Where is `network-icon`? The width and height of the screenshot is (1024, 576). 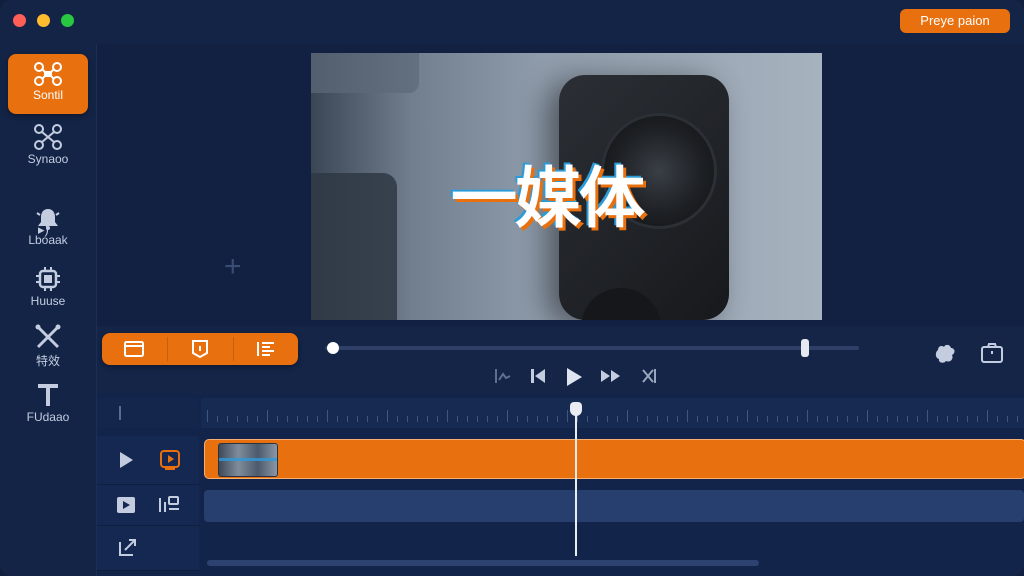
network-icon is located at coordinates (48, 137).